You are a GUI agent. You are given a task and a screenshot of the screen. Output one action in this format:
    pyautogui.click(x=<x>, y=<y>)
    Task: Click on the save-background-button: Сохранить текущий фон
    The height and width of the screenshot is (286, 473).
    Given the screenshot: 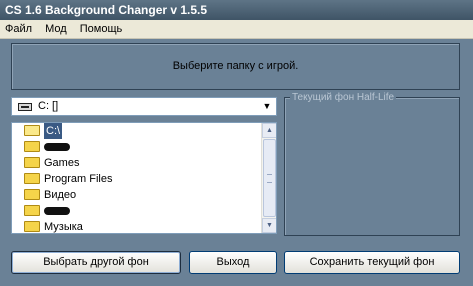 What is the action you would take?
    pyautogui.click(x=372, y=262)
    